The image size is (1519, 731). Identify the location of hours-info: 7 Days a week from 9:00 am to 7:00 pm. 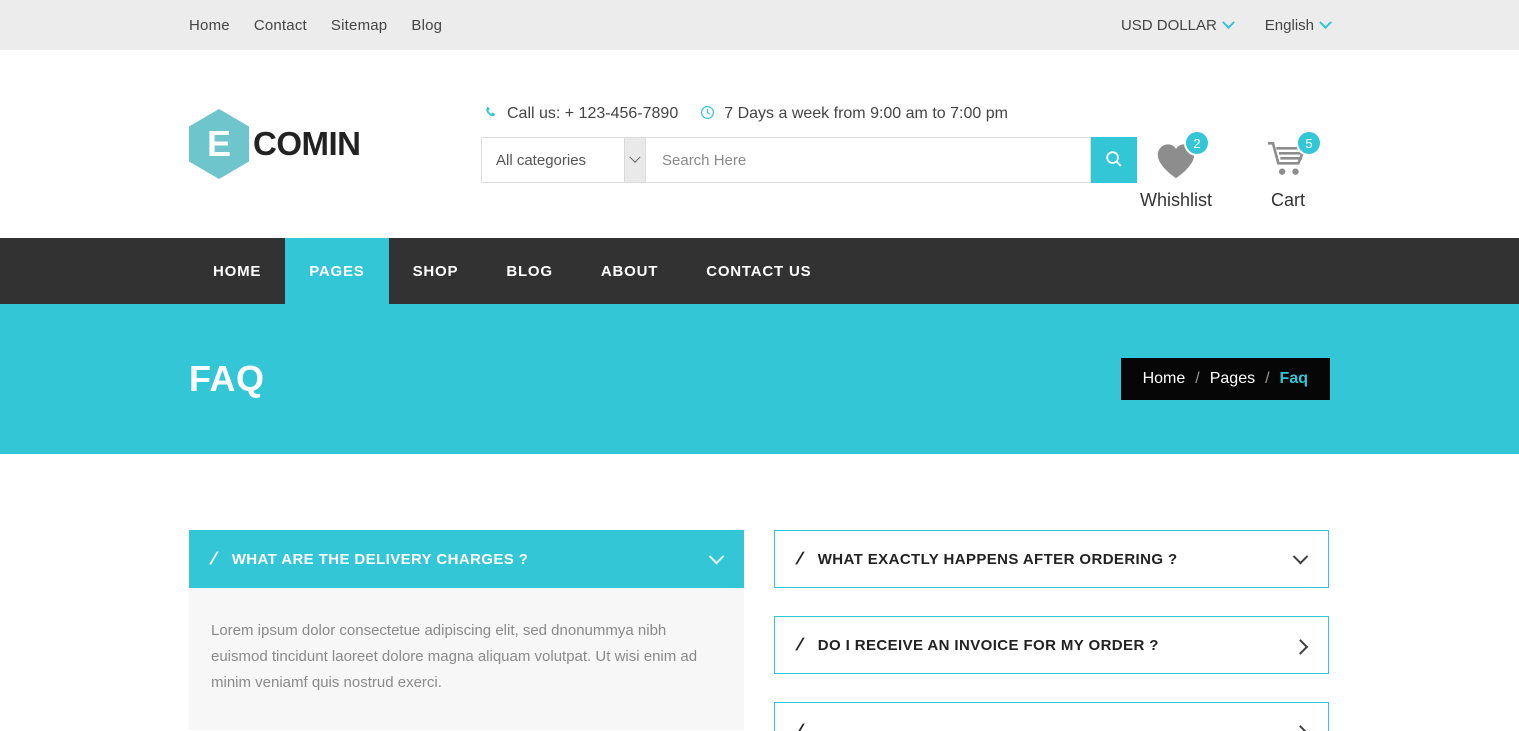
(854, 114).